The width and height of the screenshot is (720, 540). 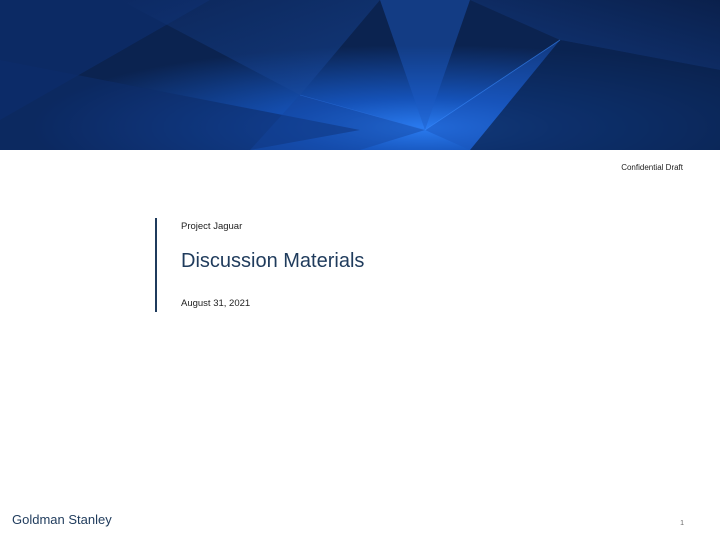 What do you see at coordinates (62, 519) in the screenshot?
I see `company-name: Goldman Stanley` at bounding box center [62, 519].